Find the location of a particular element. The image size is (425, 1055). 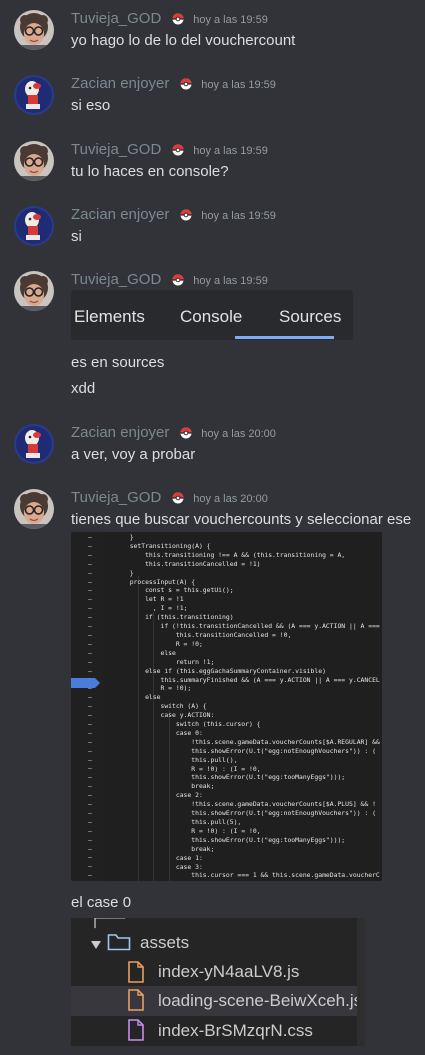

file-label: loading-scene-BeiwXceh.js is located at coordinates (260, 1000).